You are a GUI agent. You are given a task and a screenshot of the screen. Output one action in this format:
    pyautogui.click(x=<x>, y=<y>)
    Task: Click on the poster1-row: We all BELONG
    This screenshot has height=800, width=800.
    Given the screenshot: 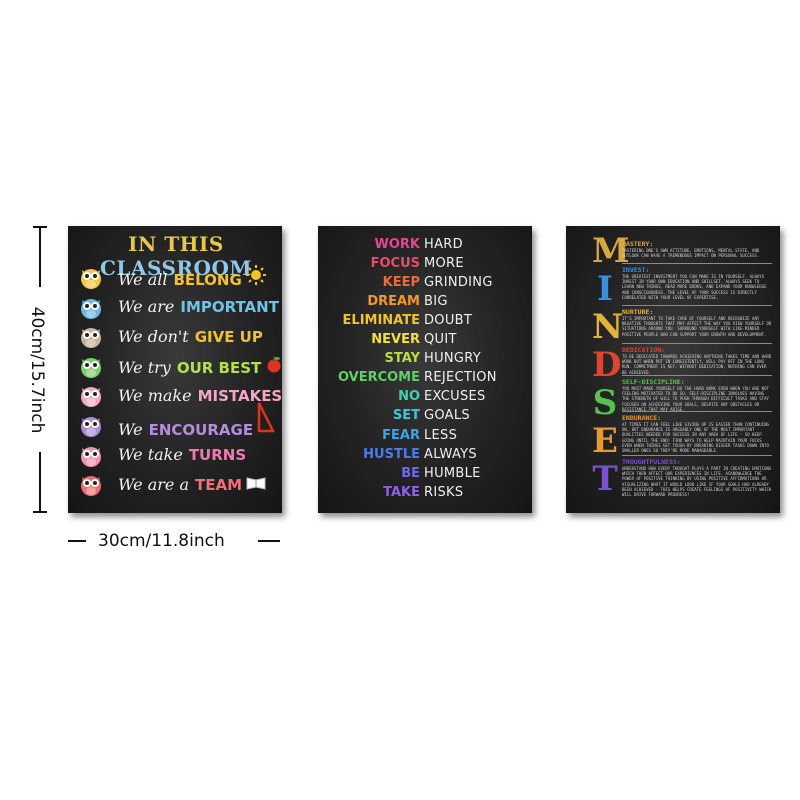 What is the action you would take?
    pyautogui.click(x=178, y=277)
    